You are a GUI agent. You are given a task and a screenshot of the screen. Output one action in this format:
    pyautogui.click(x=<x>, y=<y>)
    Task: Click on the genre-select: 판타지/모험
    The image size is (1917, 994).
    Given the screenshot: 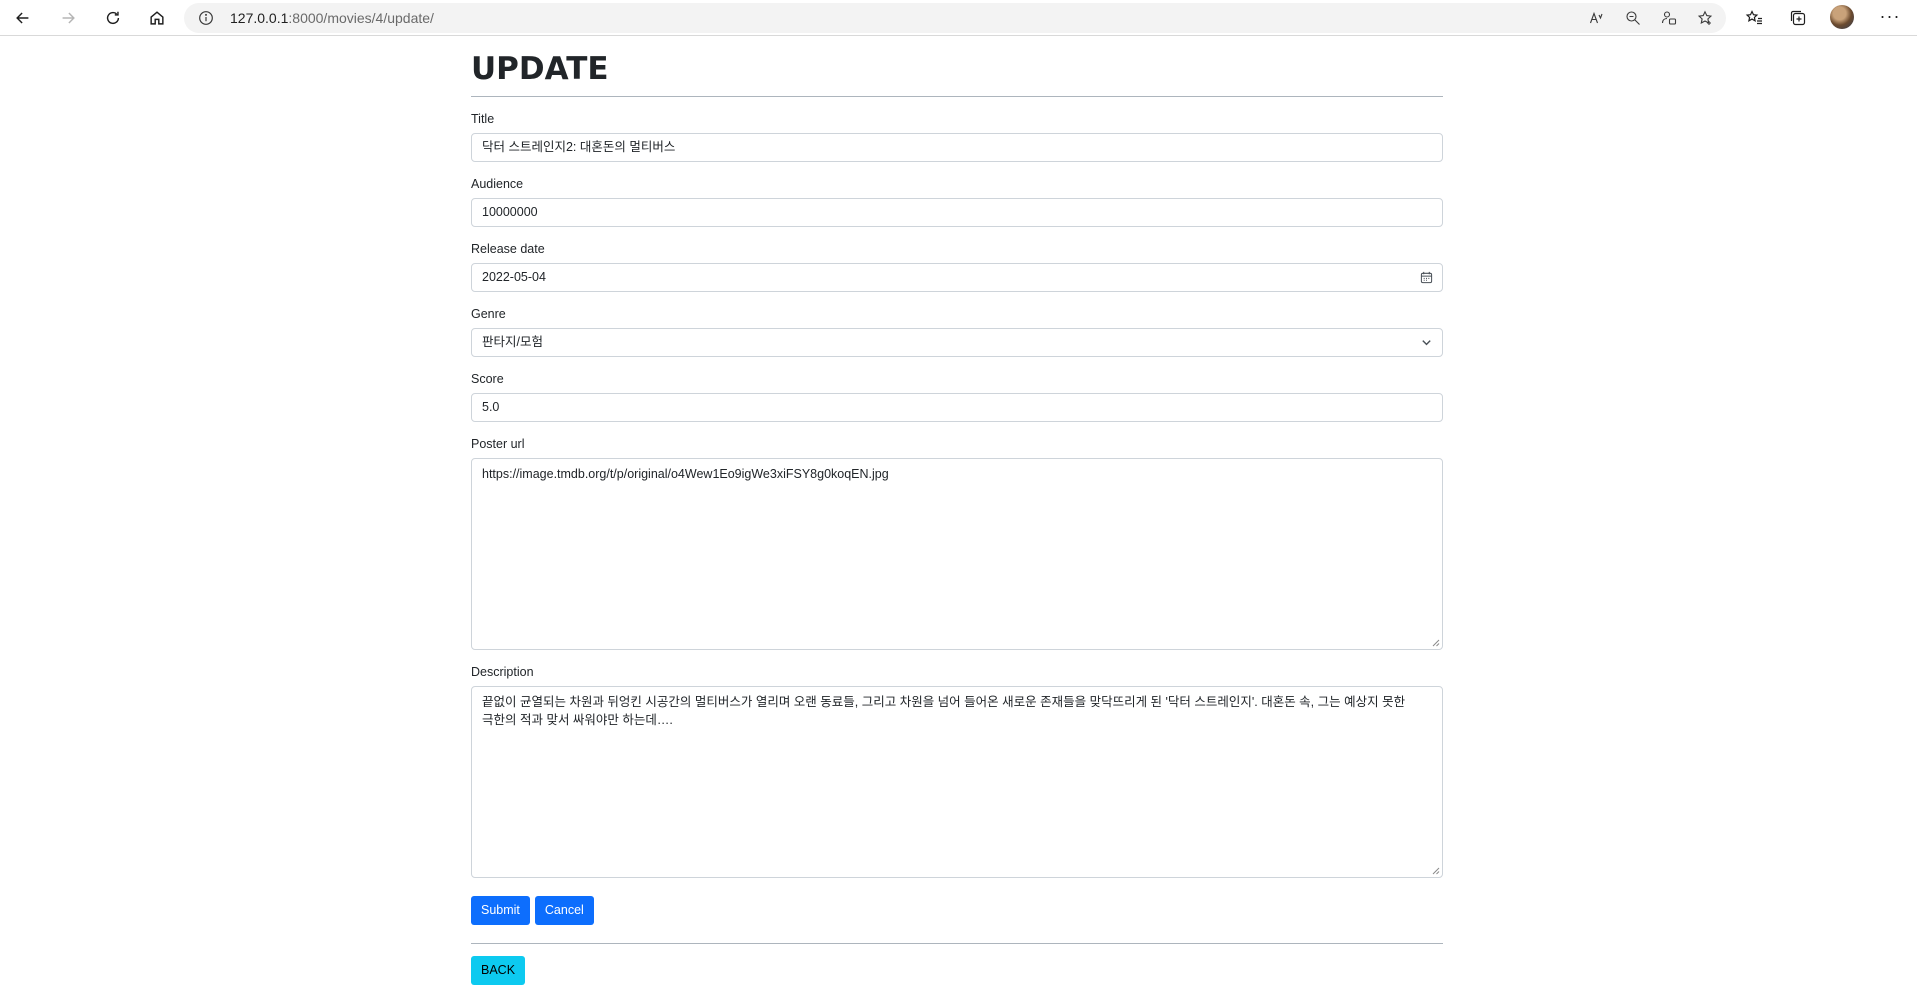 What is the action you would take?
    pyautogui.click(x=957, y=342)
    